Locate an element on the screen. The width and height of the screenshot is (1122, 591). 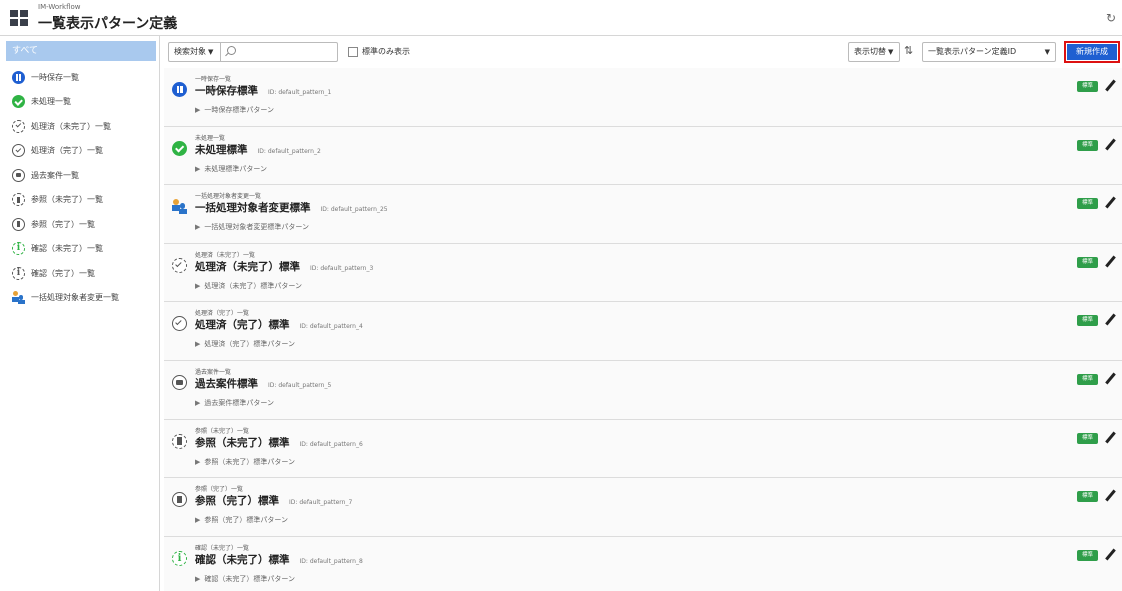
standard-only-label: 標準のみ表示 is located at coordinates (386, 51).